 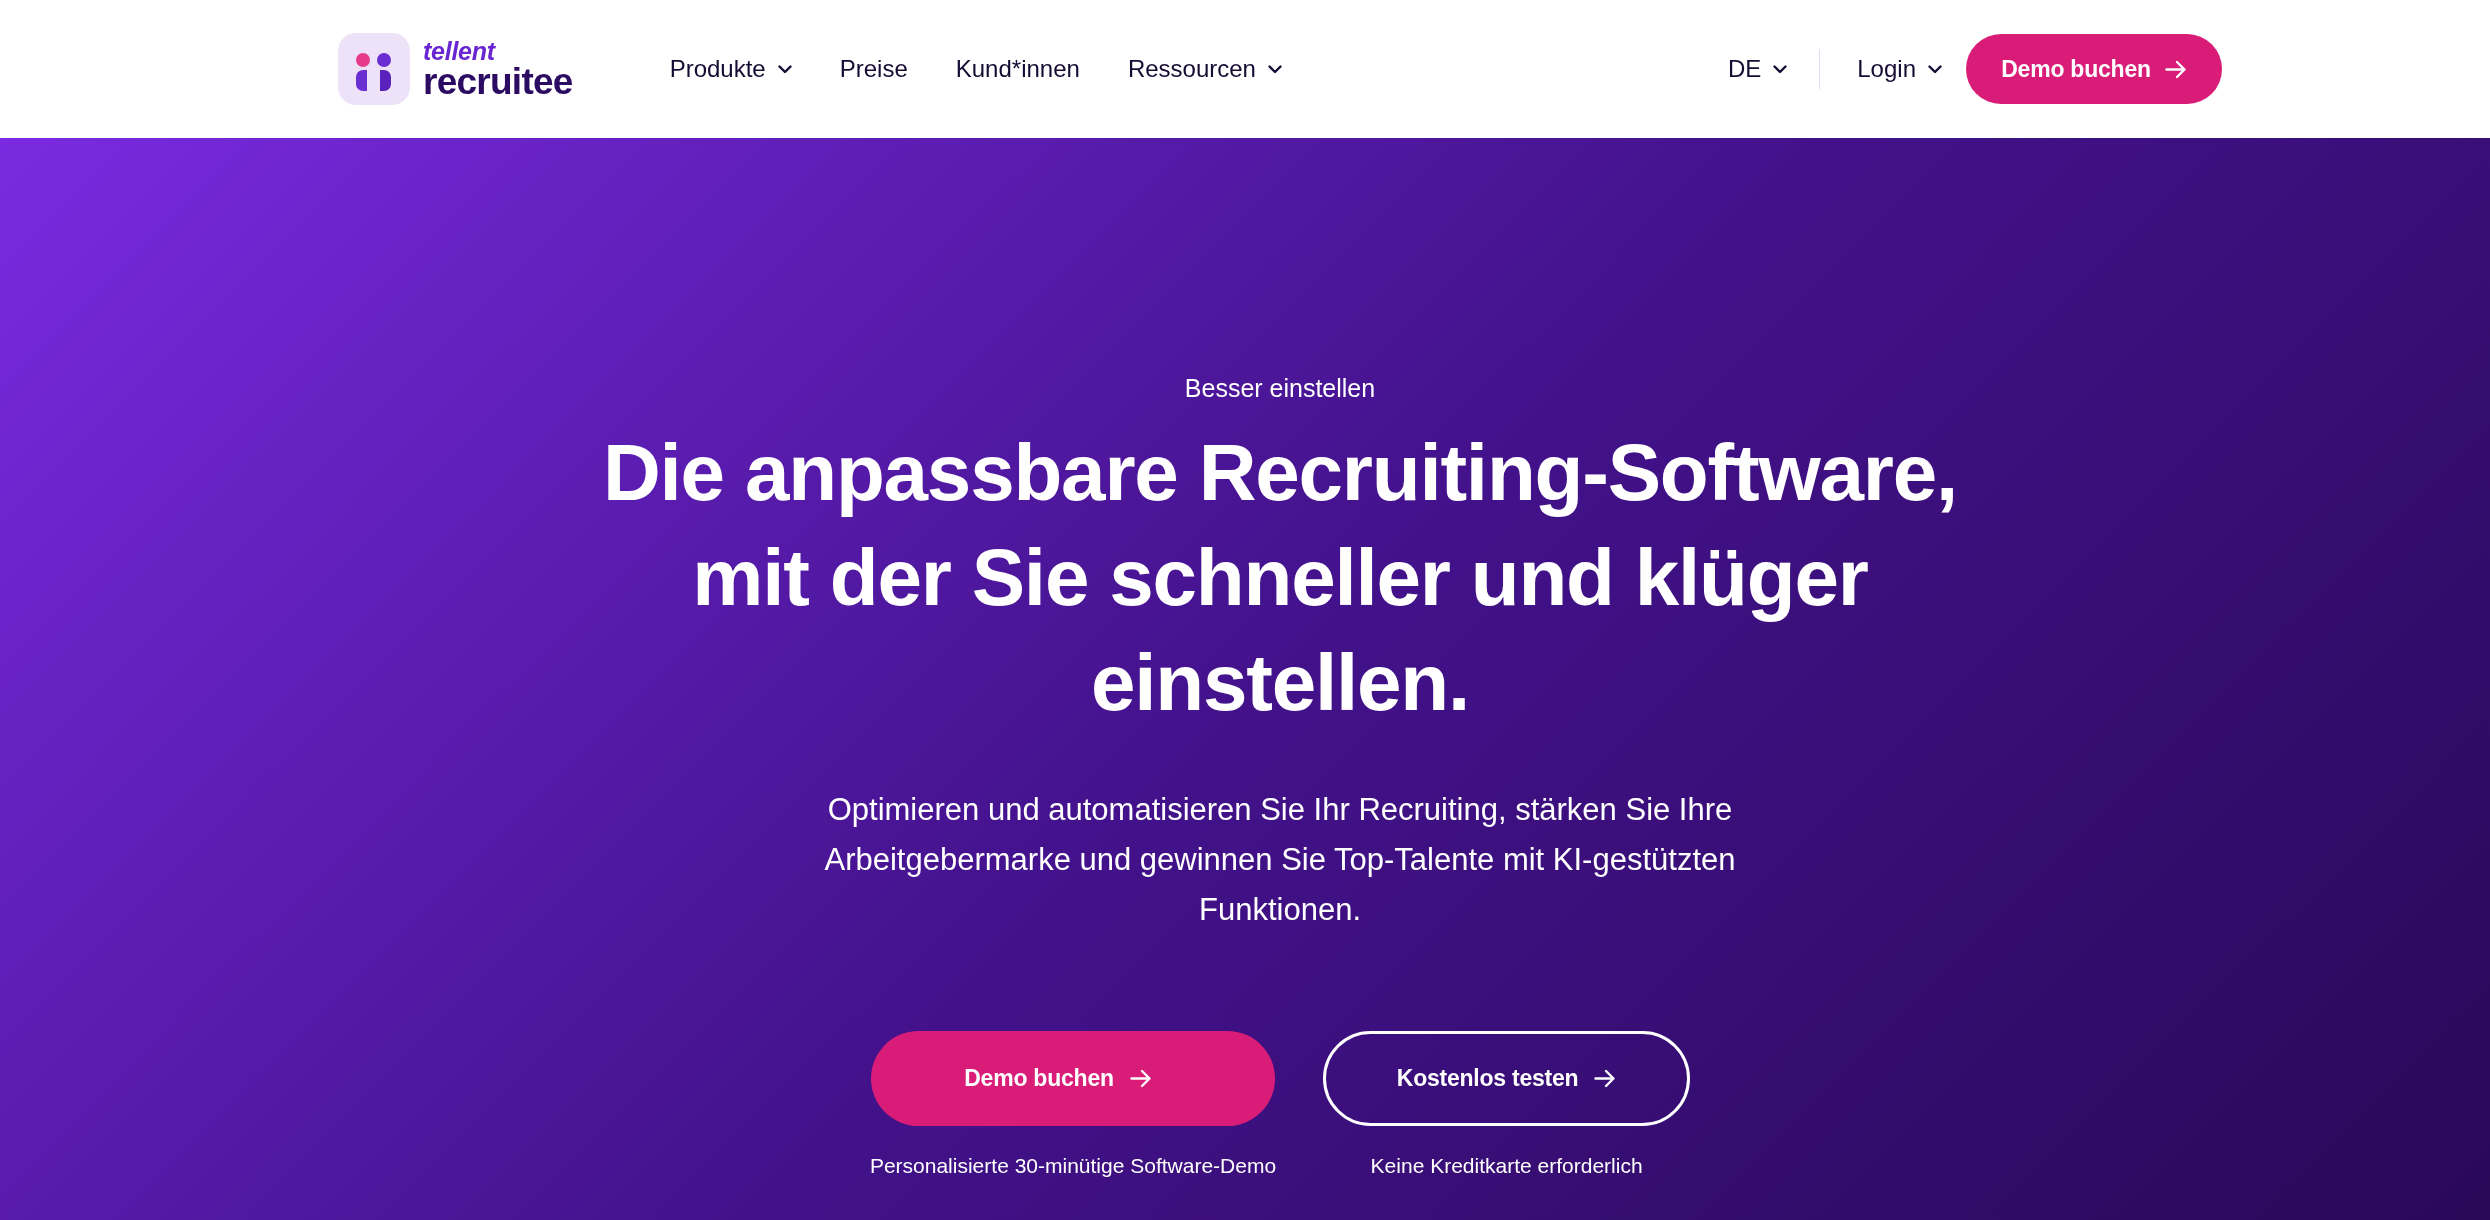 I want to click on login-menu: Login, so click(x=1899, y=69).